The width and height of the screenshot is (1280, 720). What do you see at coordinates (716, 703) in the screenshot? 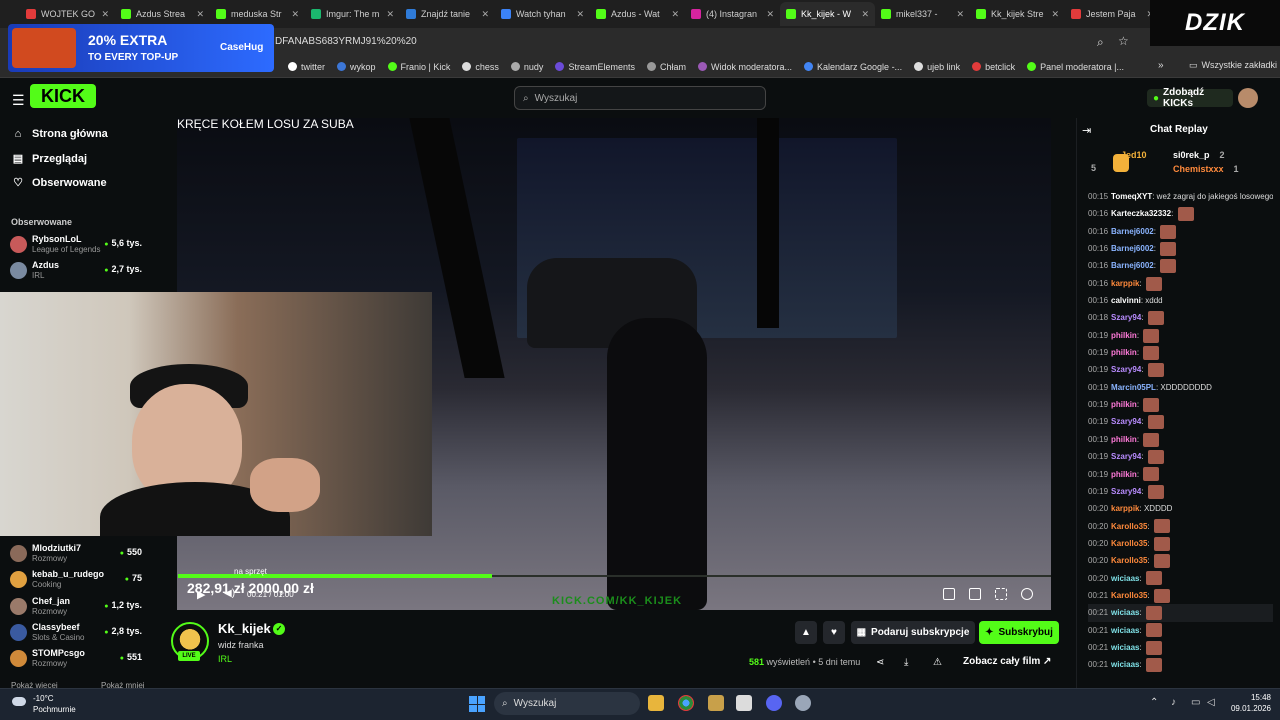
I see `app-icon` at bounding box center [716, 703].